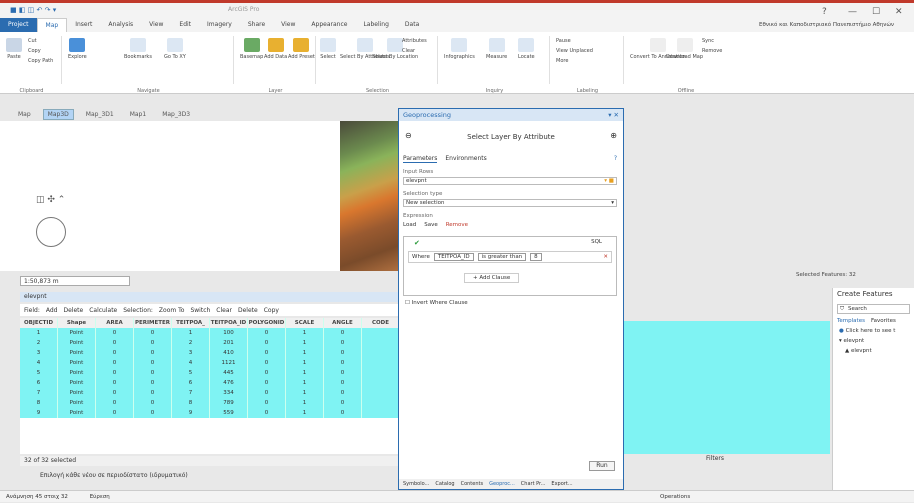  What do you see at coordinates (492, 278) in the screenshot?
I see `add-clause-button: + Add Clause` at bounding box center [492, 278].